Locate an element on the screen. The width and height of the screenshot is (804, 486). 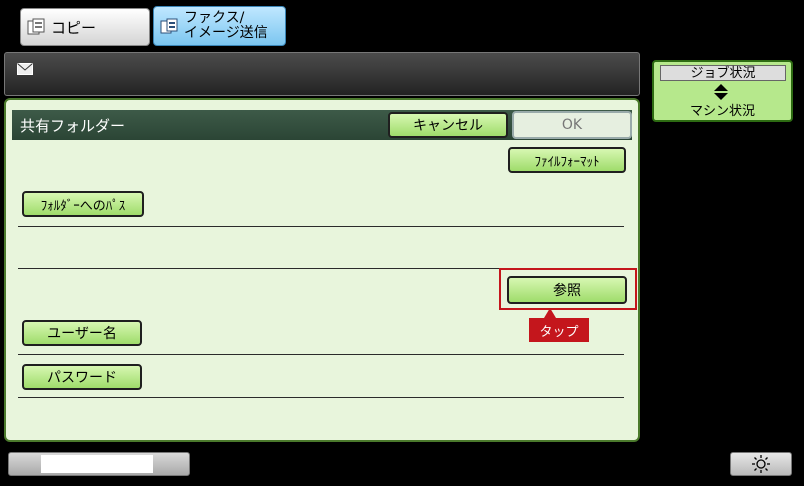
file-format-button: ﾌｧｲﾙﾌｫｰﾏｯﾄ is located at coordinates (567, 160).